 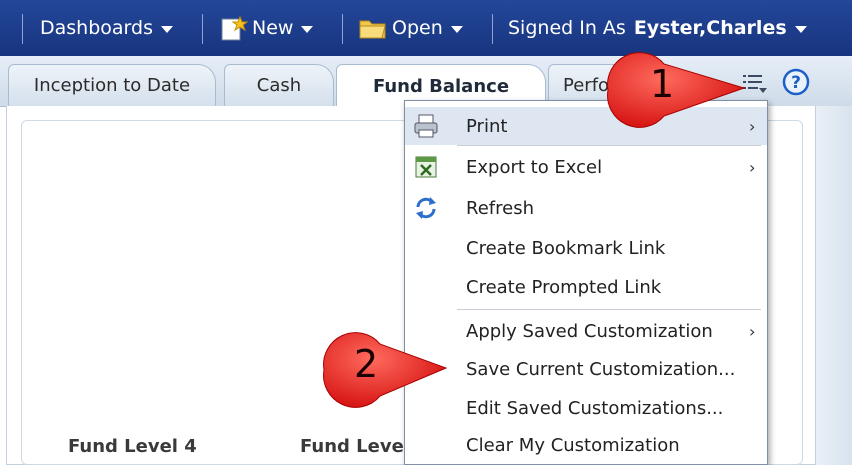 I want to click on menu-item-clear-my-customization: Clear My Customization, so click(x=586, y=445).